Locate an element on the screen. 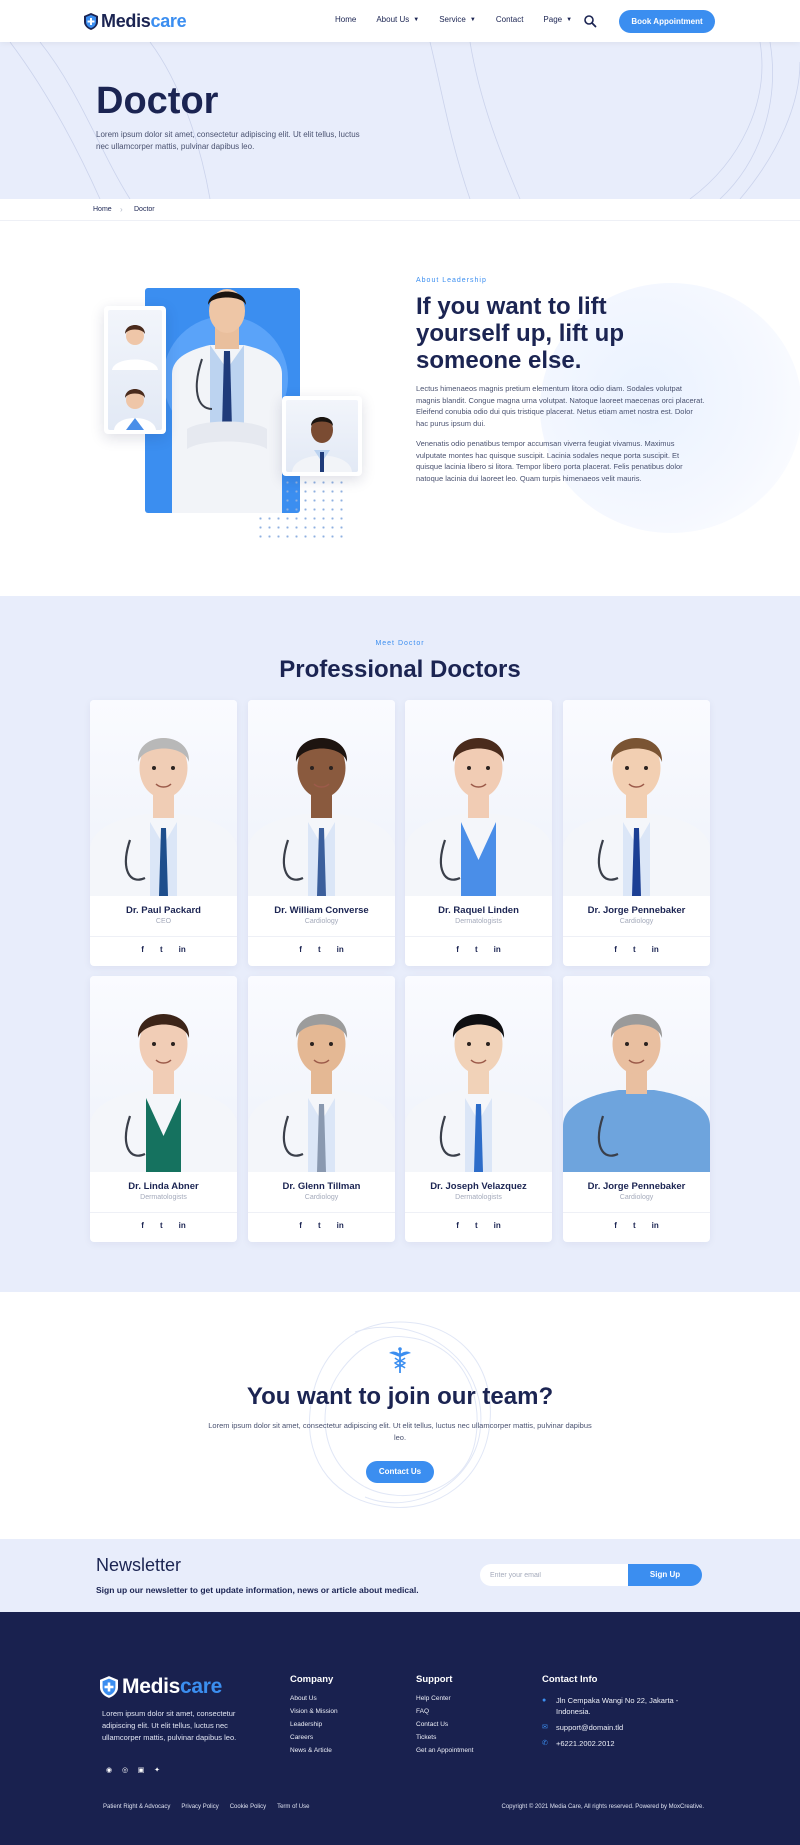 This screenshot has height=1845, width=800. doctor-card: Dr. Paul Packard CEO f t in is located at coordinates (163, 833).